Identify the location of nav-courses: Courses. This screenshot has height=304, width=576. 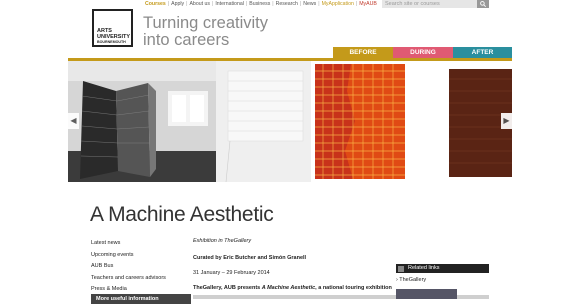
(155, 4).